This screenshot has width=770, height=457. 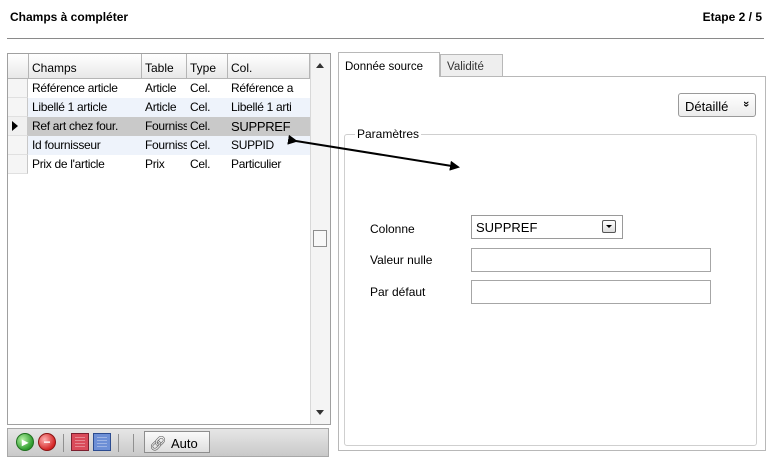 I want to click on cell-col: Particulier, so click(x=256, y=164).